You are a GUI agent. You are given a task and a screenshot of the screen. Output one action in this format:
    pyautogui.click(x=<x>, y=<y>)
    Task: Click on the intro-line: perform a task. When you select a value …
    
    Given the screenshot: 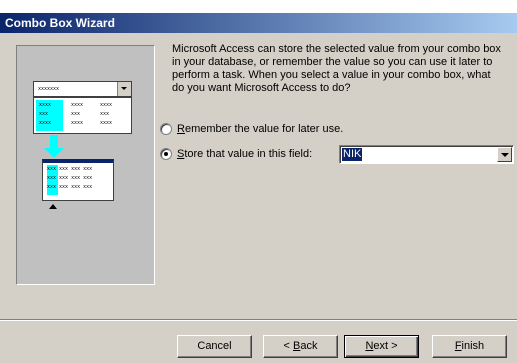 What is the action you would take?
    pyautogui.click(x=331, y=75)
    